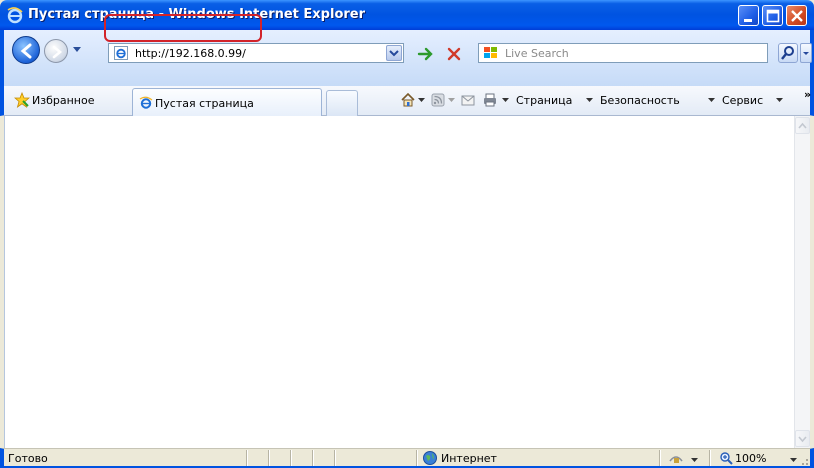 The height and width of the screenshot is (468, 814). Describe the element at coordinates (342, 103) in the screenshot. I see `new-tab-button` at that location.